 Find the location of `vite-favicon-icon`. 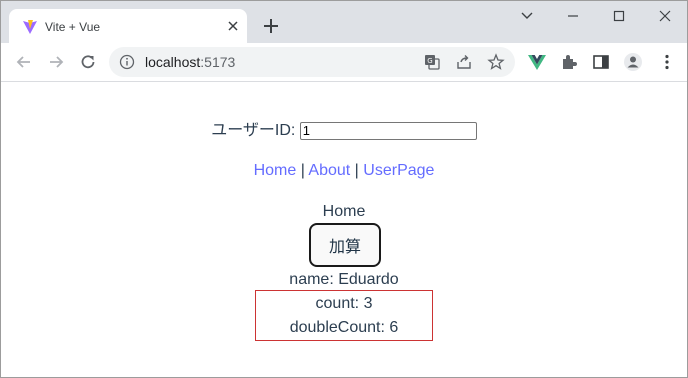

vite-favicon-icon is located at coordinates (30, 27).